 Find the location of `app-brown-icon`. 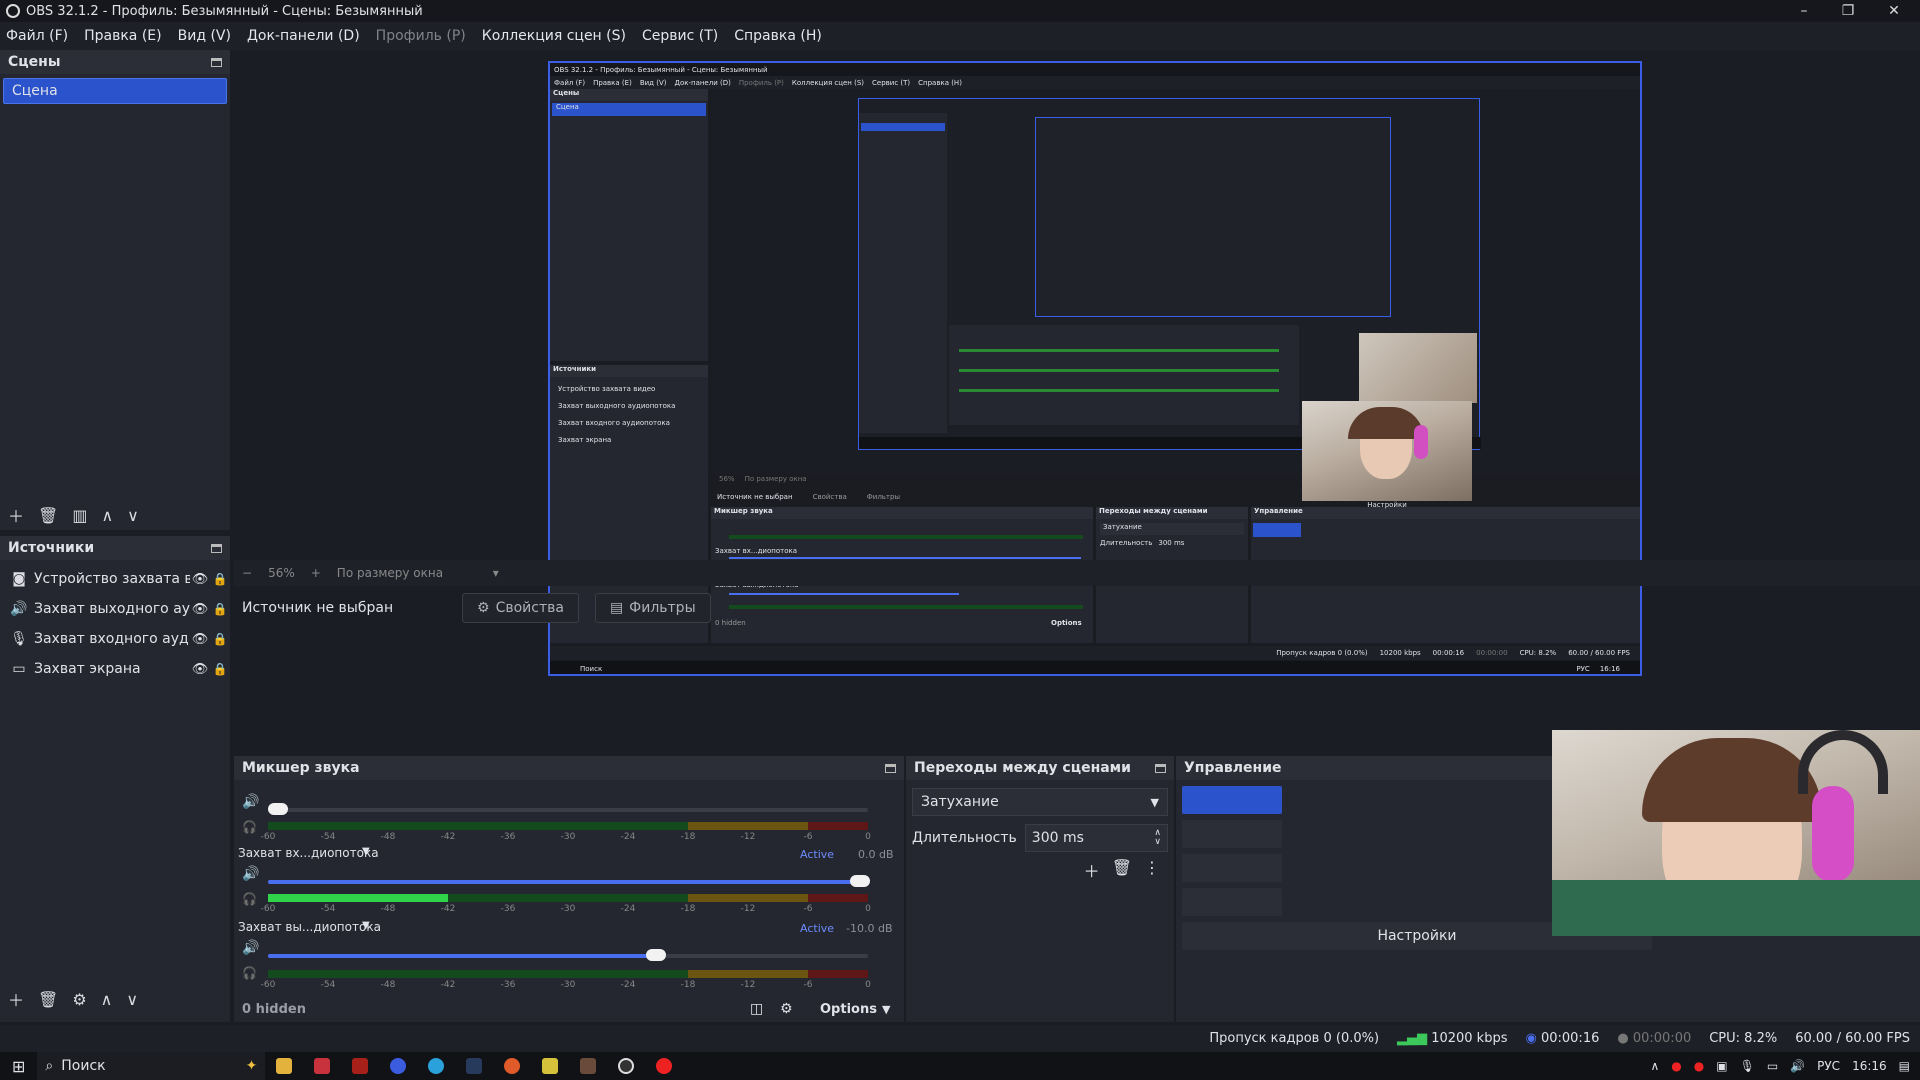

app-brown-icon is located at coordinates (588, 1066).